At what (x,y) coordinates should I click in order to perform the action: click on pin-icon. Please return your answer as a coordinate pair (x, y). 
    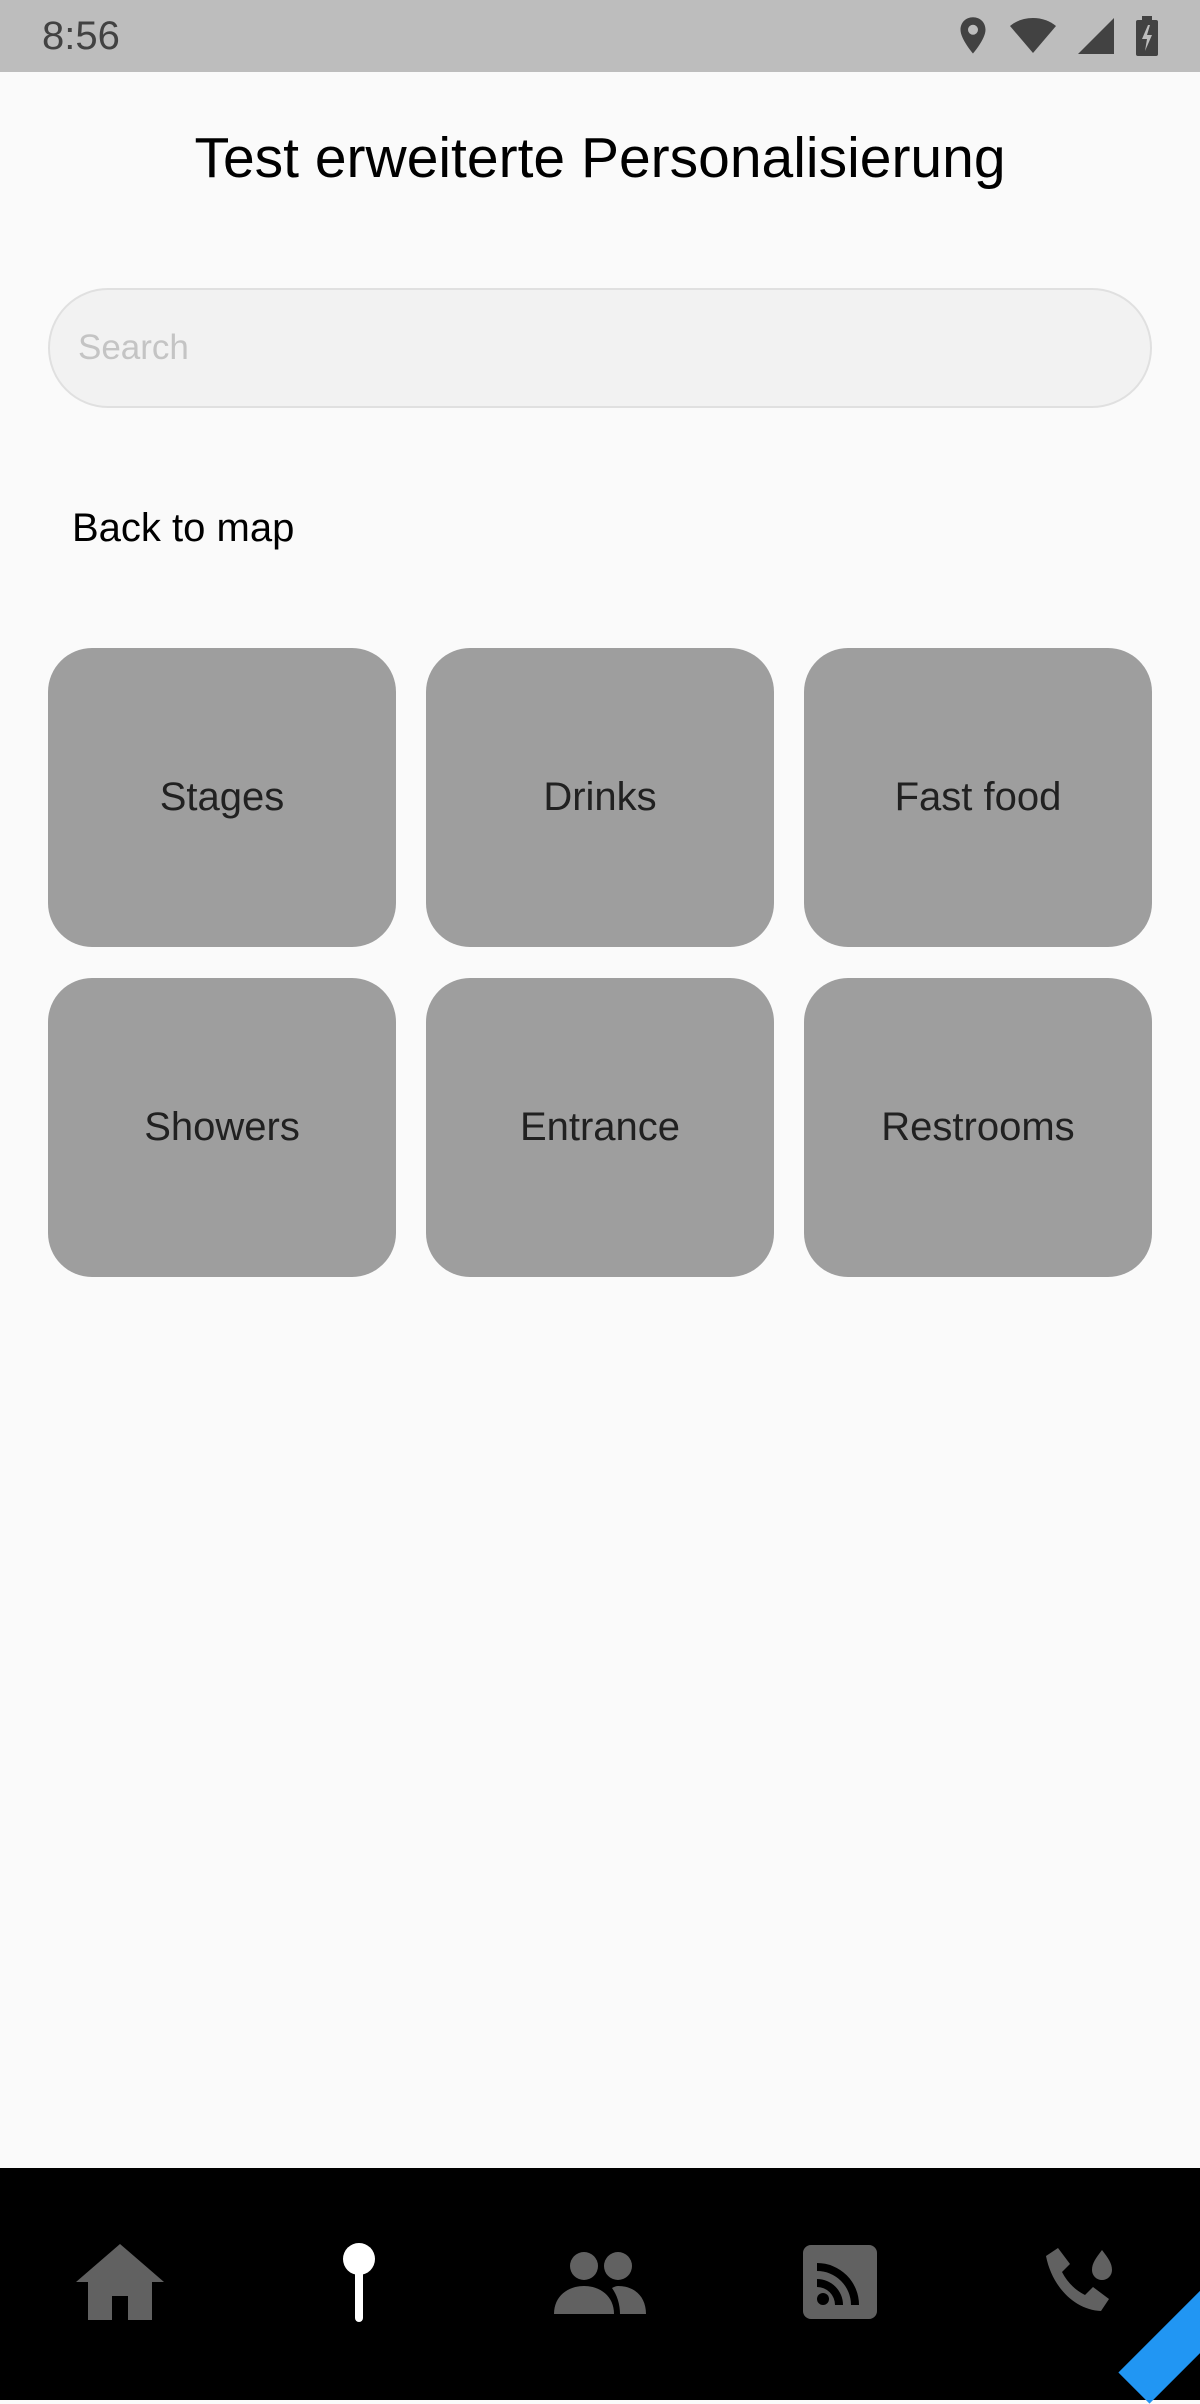
    Looking at the image, I should click on (359, 2284).